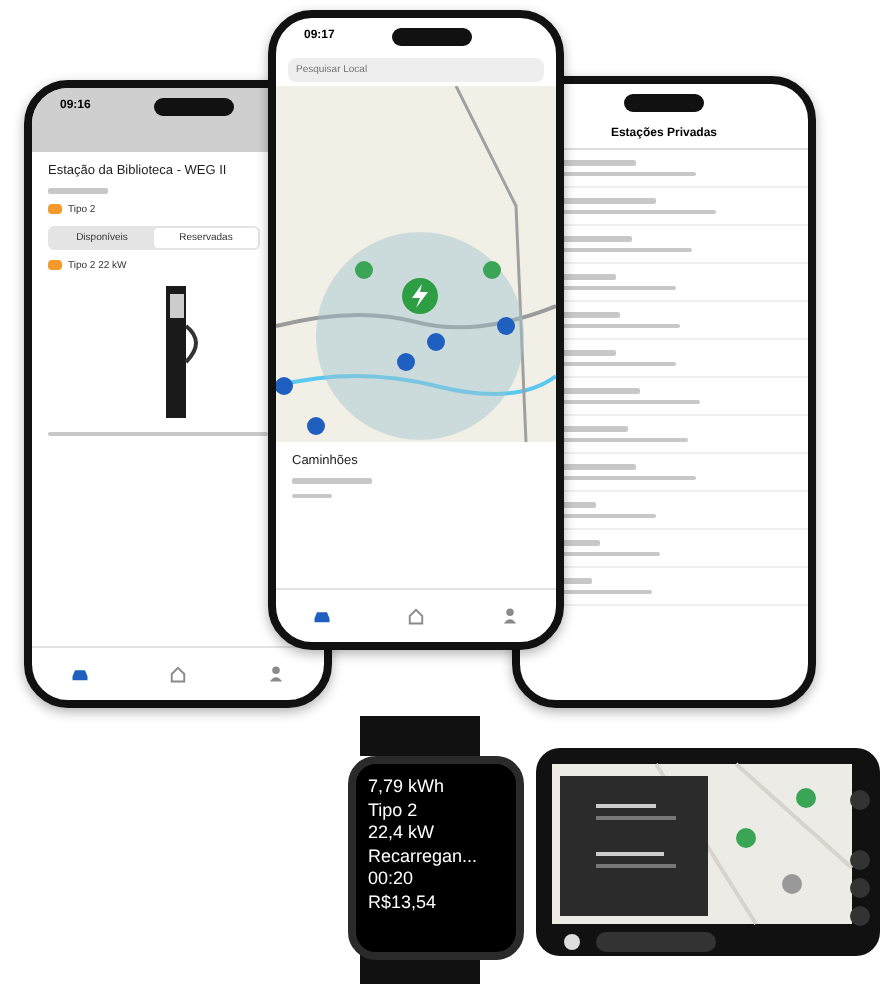  I want to click on charger-pin-icon, so click(420, 296).